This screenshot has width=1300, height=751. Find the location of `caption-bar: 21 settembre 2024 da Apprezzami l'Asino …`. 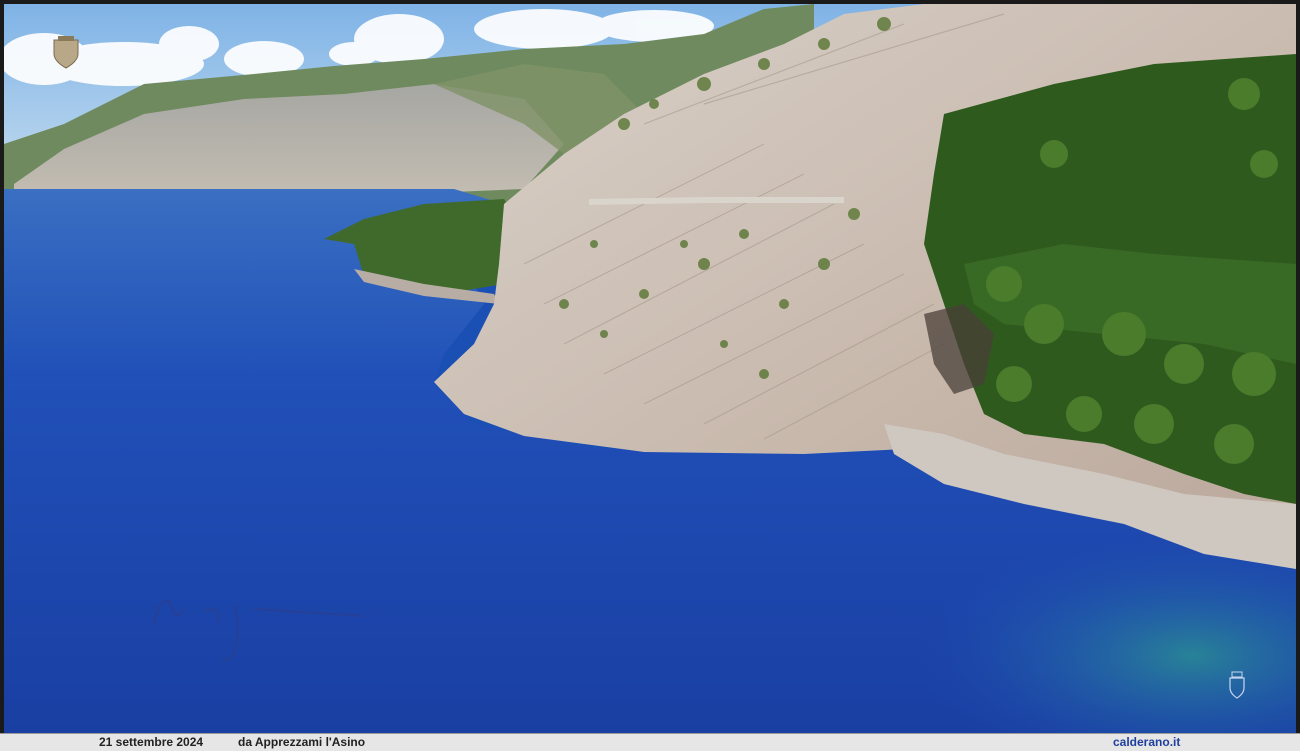

caption-bar: 21 settembre 2024 da Apprezzami l'Asino … is located at coordinates (650, 742).